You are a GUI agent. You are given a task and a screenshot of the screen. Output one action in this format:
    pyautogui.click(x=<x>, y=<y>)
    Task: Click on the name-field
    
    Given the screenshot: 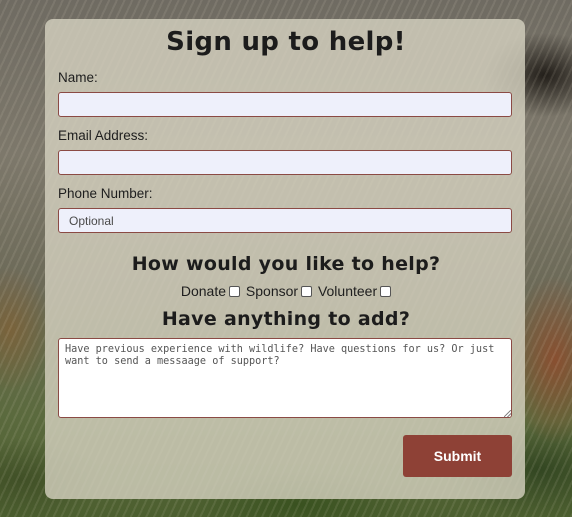 What is the action you would take?
    pyautogui.click(x=285, y=104)
    